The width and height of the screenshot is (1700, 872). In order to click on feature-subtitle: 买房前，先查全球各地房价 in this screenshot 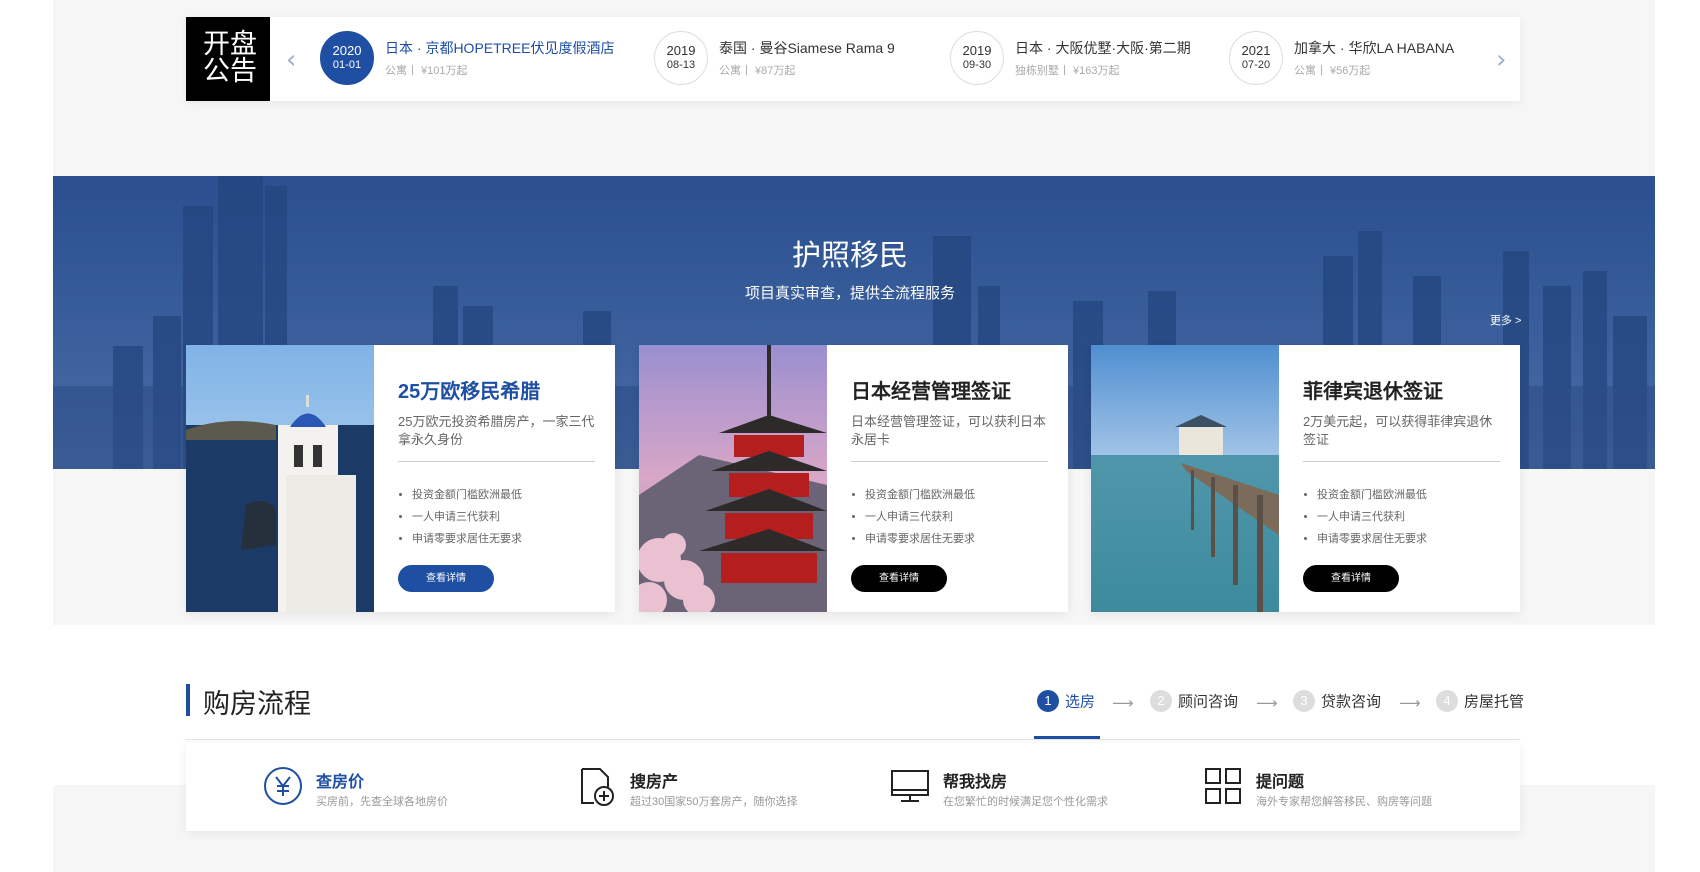, I will do `click(382, 802)`.